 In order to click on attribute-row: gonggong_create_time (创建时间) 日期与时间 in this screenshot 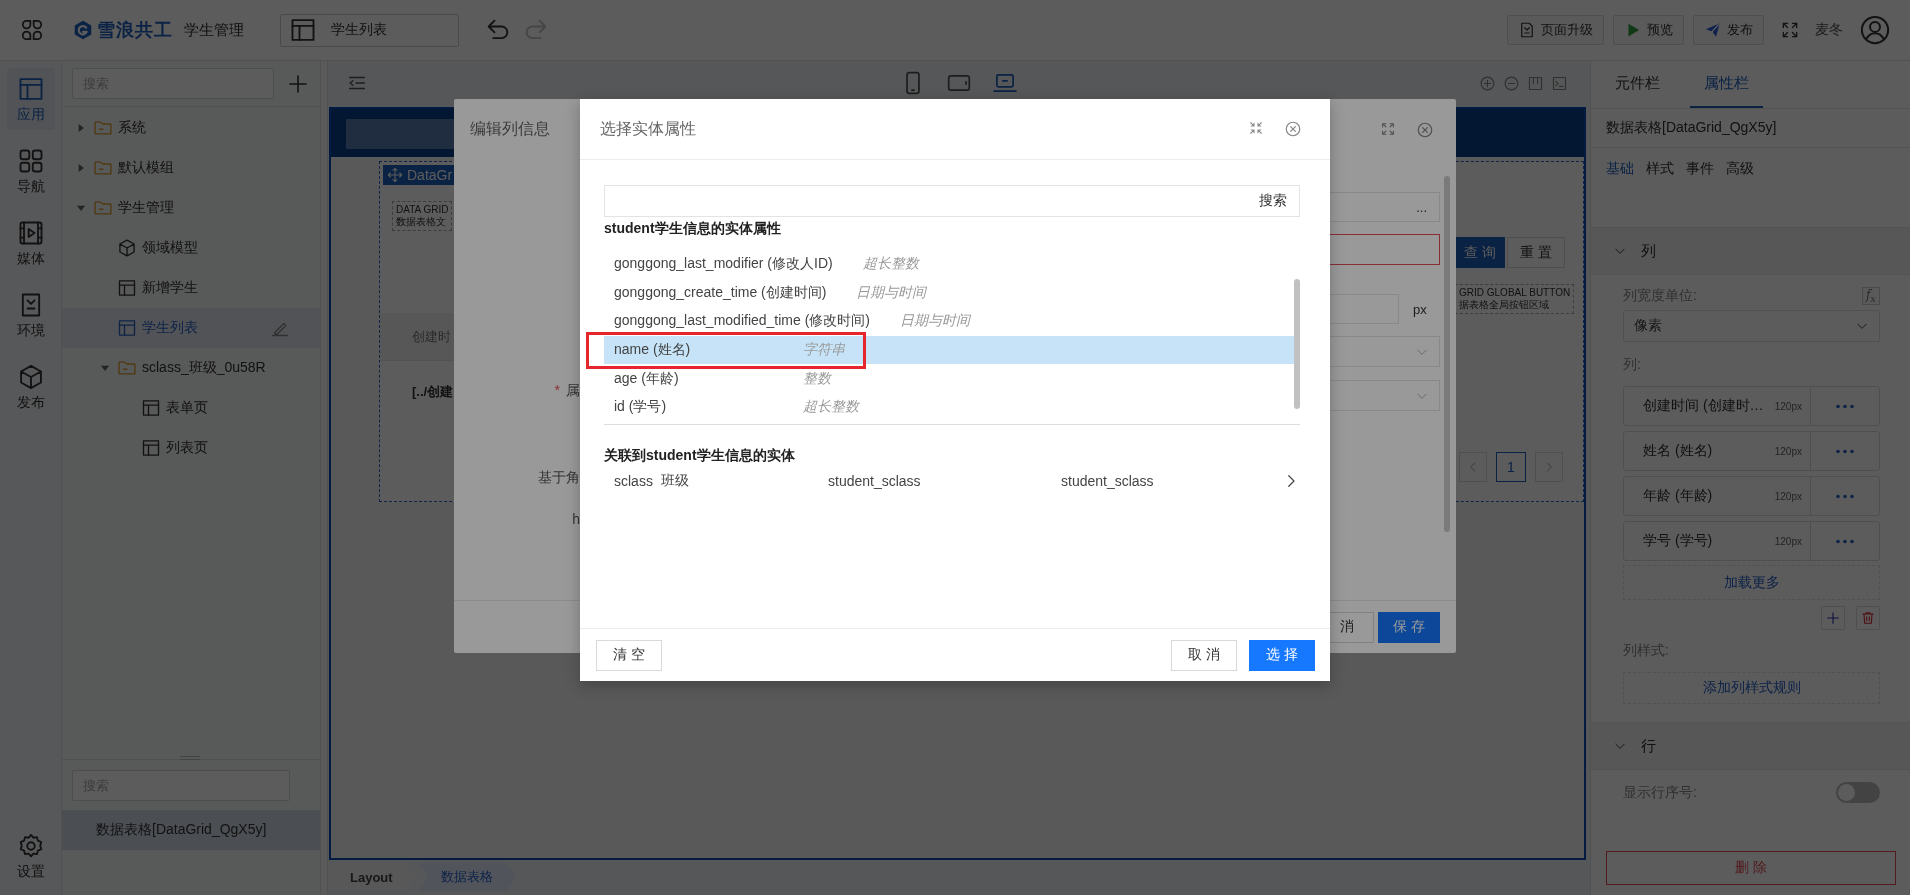, I will do `click(949, 293)`.